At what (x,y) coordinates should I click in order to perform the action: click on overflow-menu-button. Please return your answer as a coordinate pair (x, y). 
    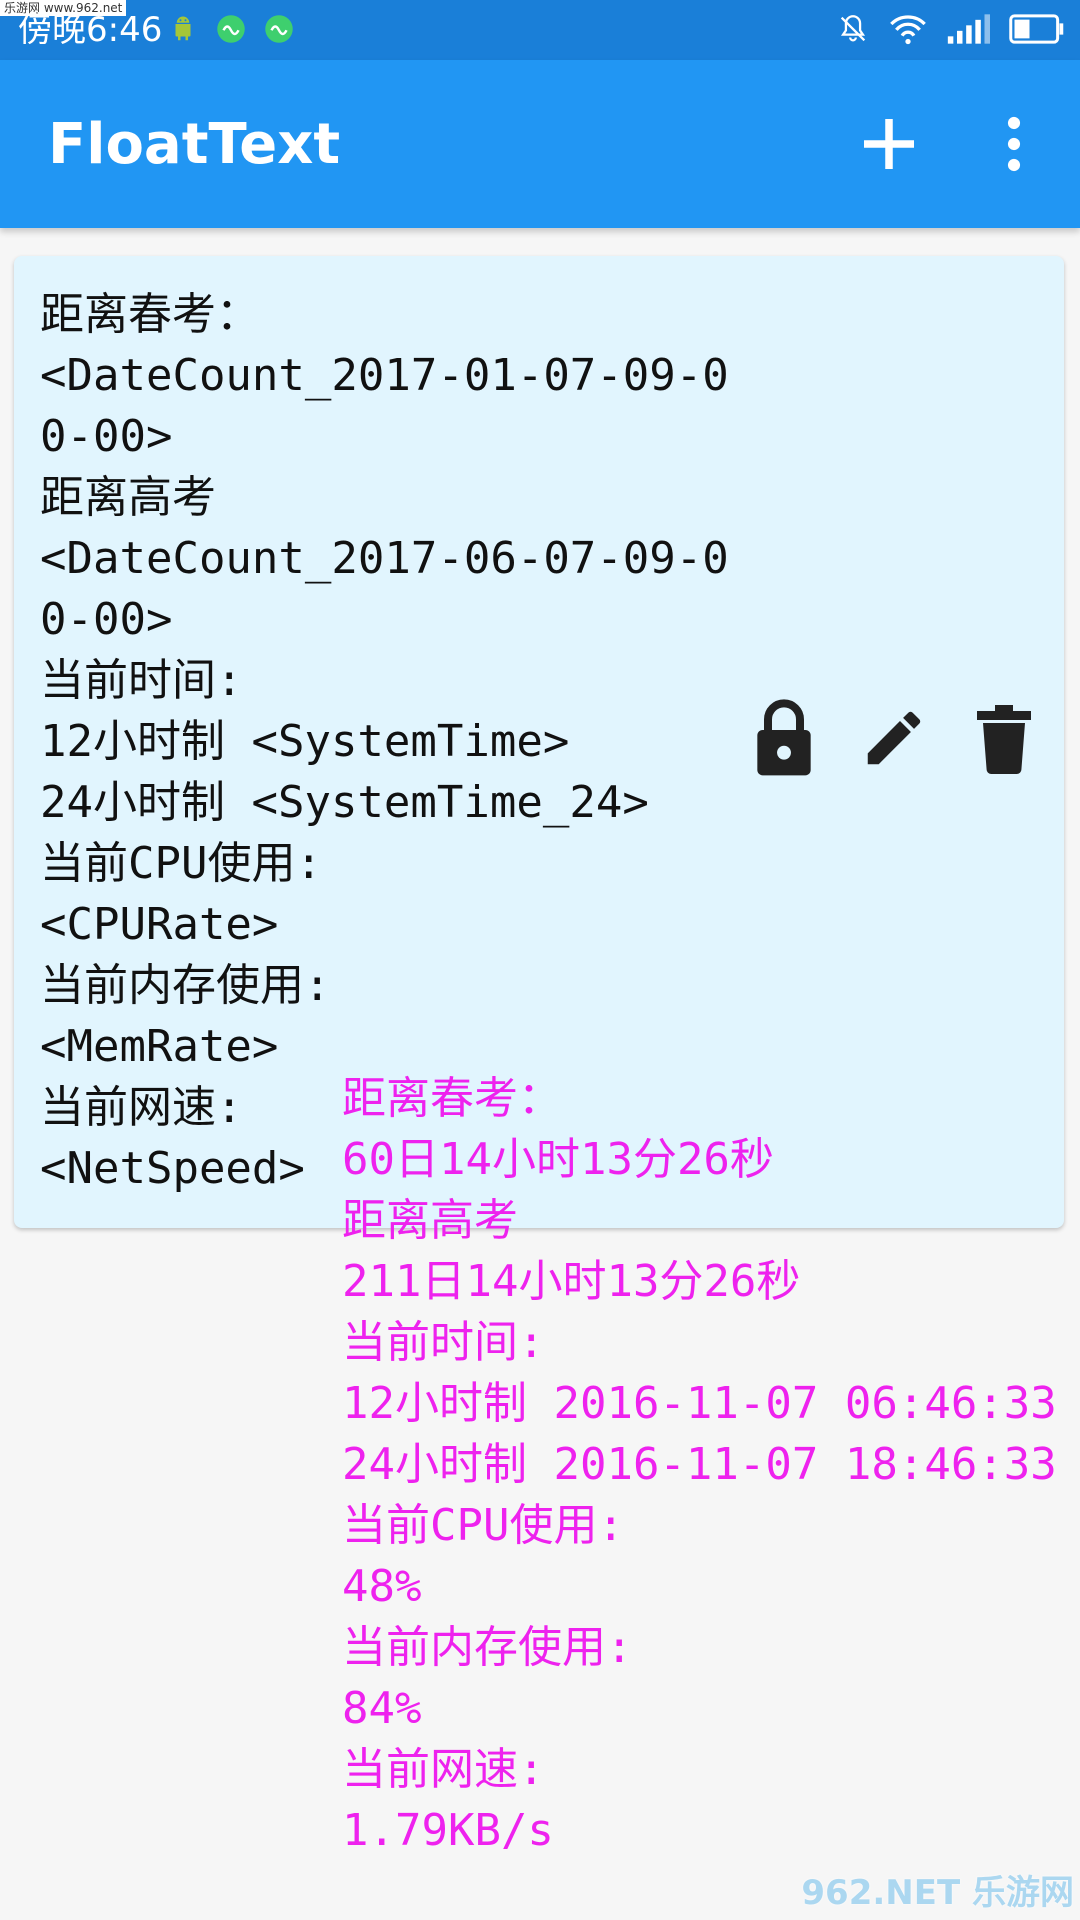
    Looking at the image, I should click on (1014, 144).